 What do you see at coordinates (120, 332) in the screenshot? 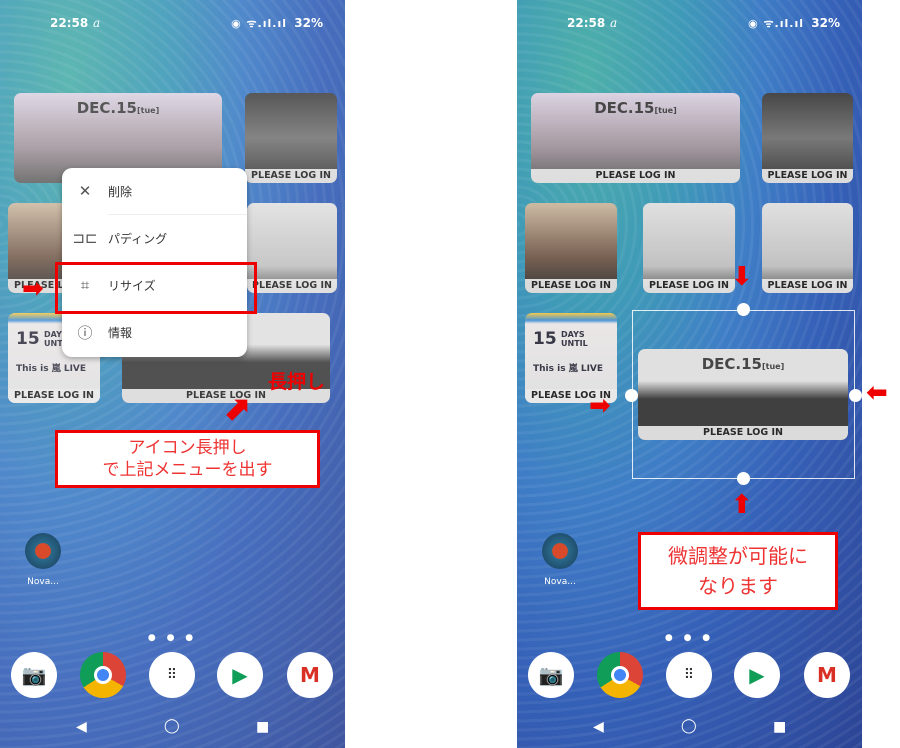
I see `menu-label: 情報` at bounding box center [120, 332].